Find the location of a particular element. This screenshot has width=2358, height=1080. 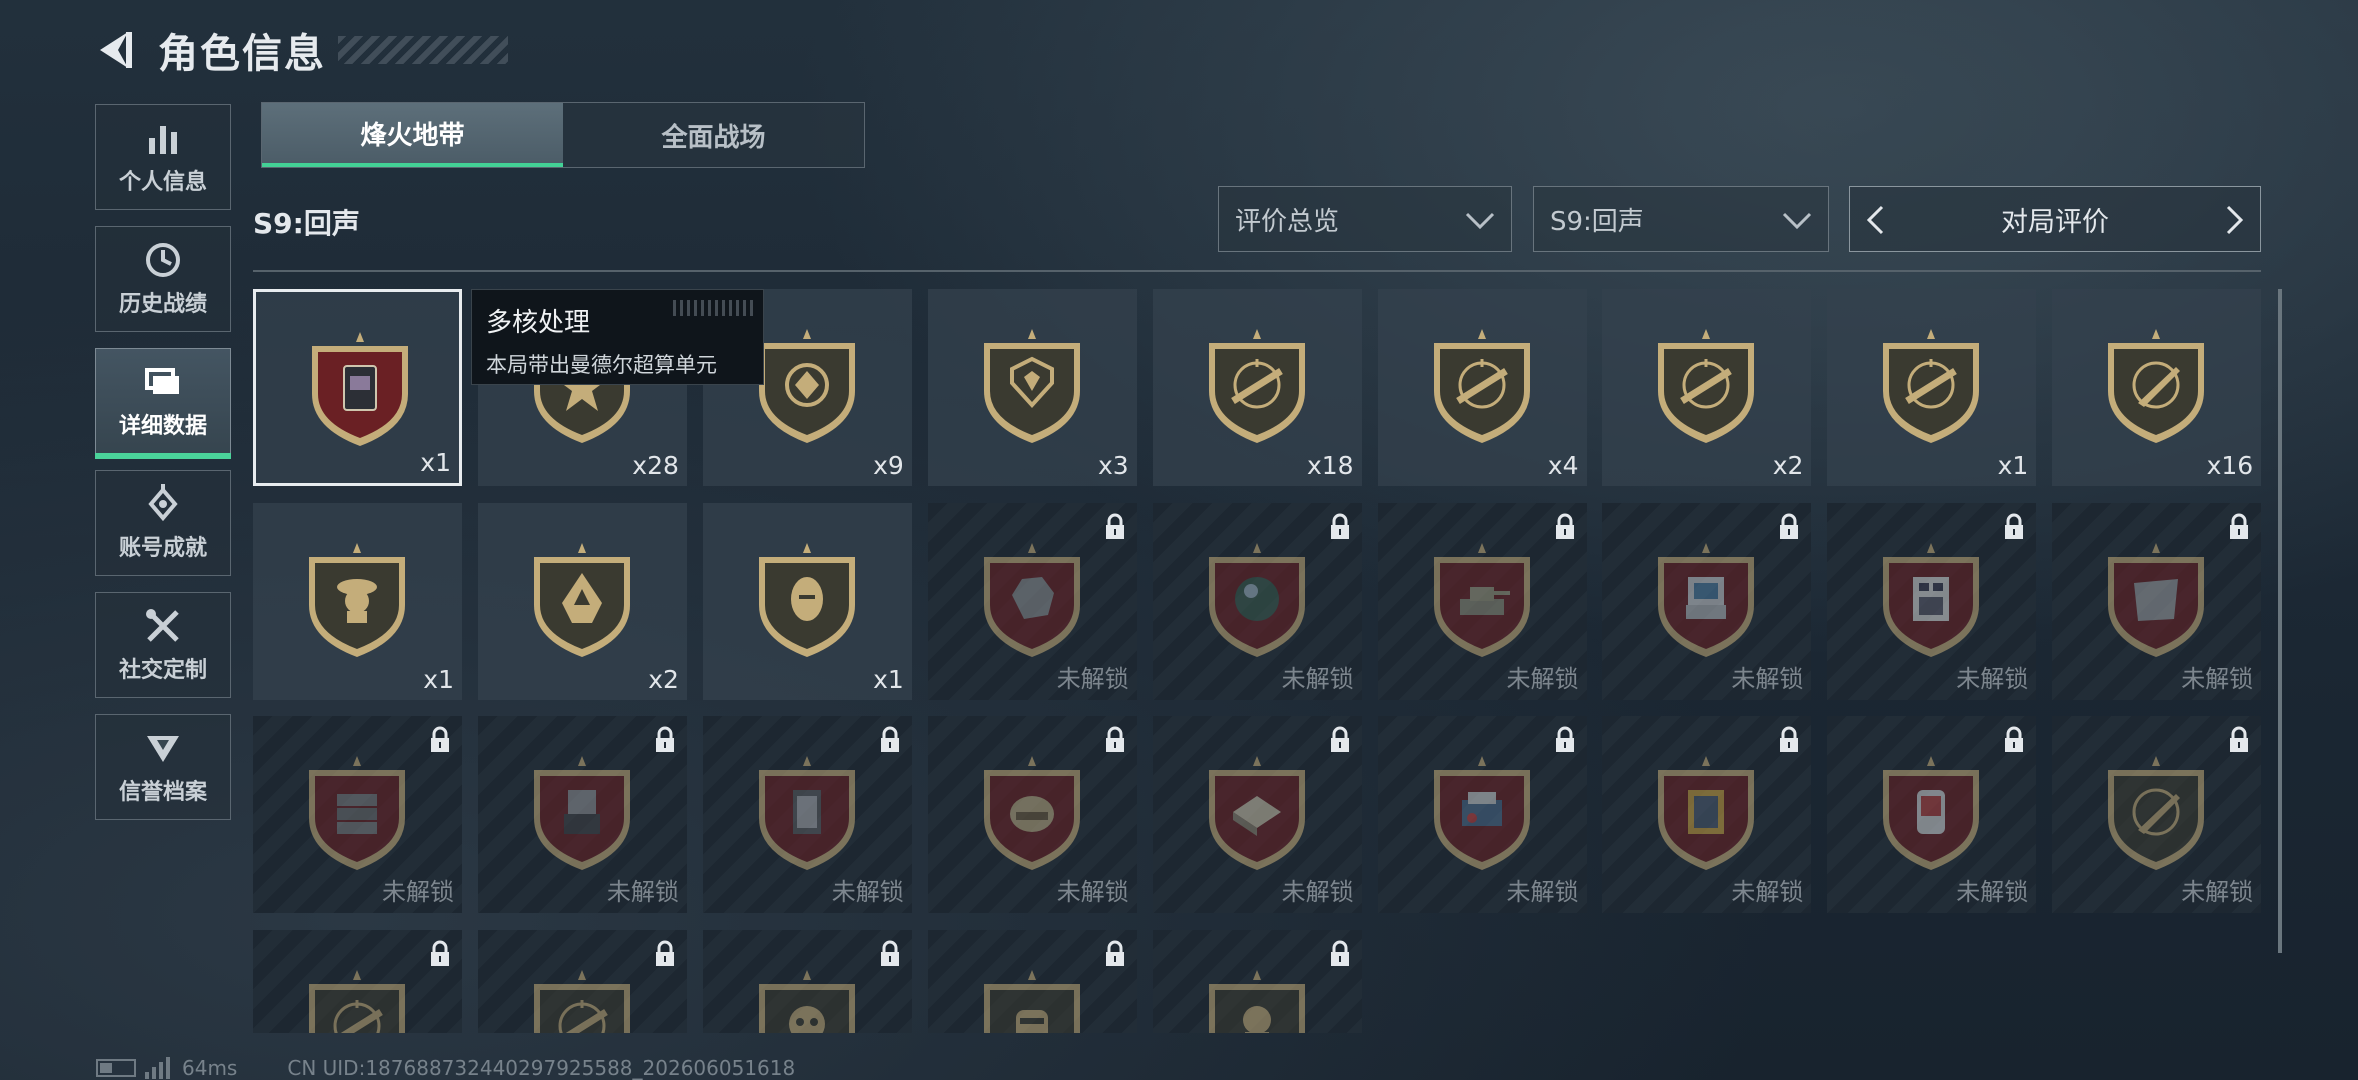

achievement-icon is located at coordinates (163, 504).